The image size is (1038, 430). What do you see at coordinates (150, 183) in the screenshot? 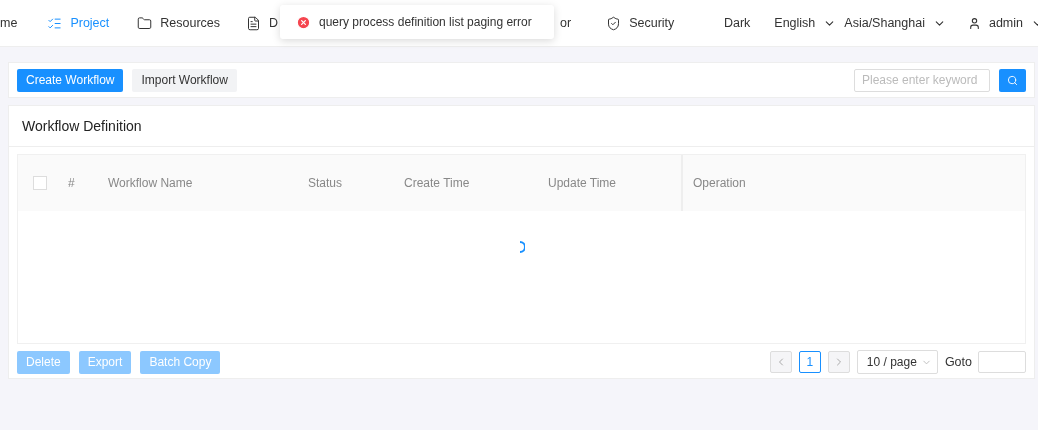
I see `column-header: Workflow Name` at bounding box center [150, 183].